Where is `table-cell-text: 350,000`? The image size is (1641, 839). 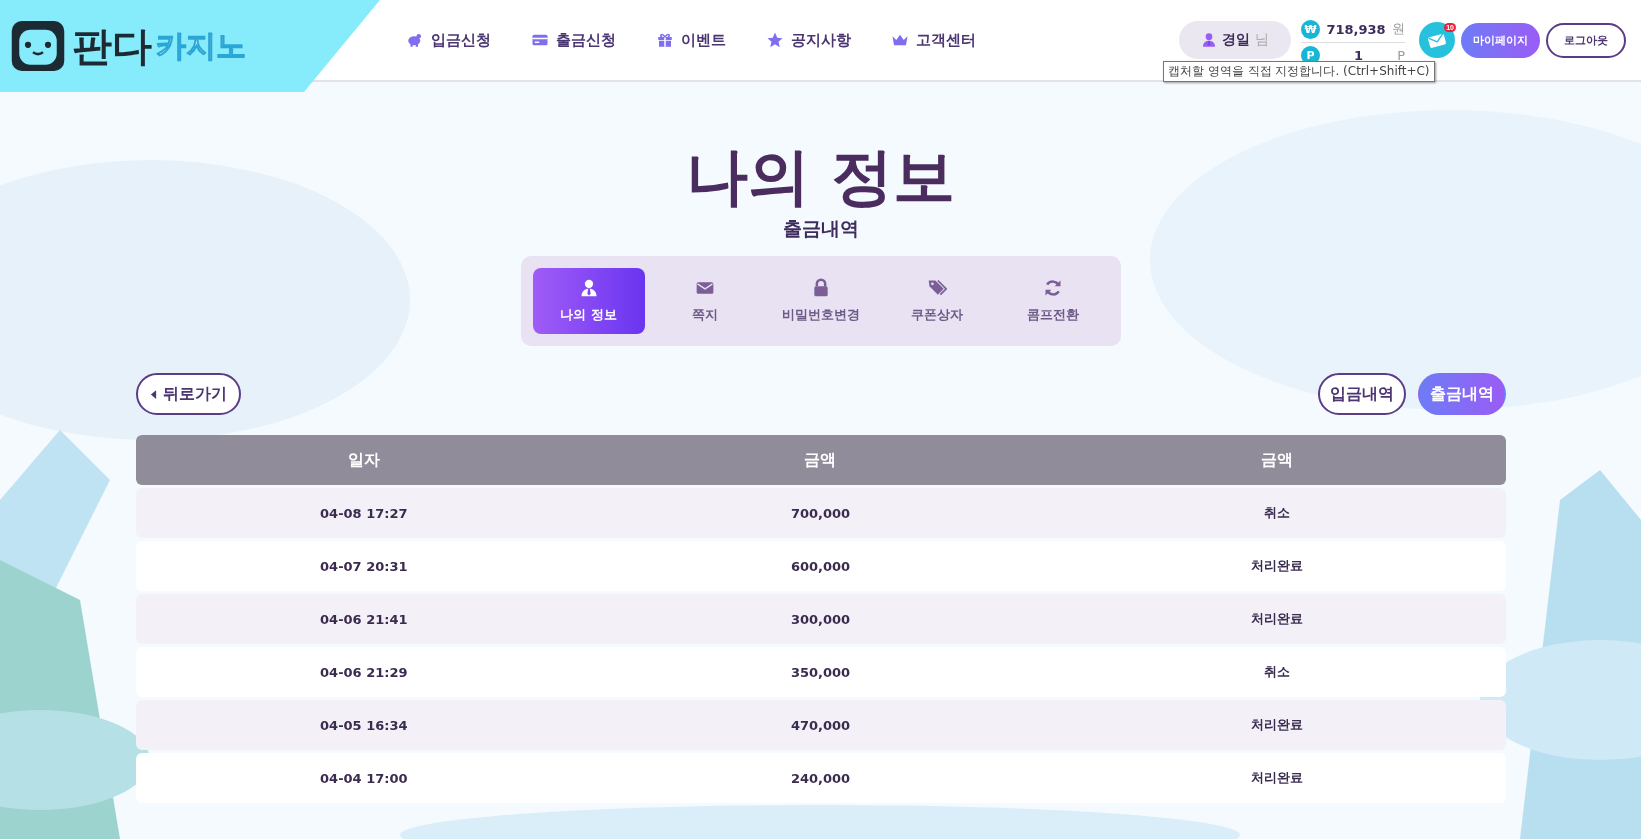
table-cell-text: 350,000 is located at coordinates (820, 672).